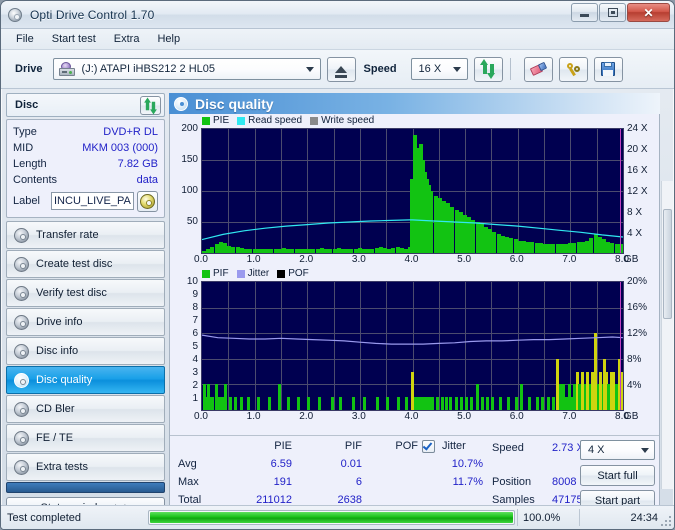 The image size is (675, 530). What do you see at coordinates (195, 398) in the screenshot?
I see `pif-ytick-1: 1` at bounding box center [195, 398].